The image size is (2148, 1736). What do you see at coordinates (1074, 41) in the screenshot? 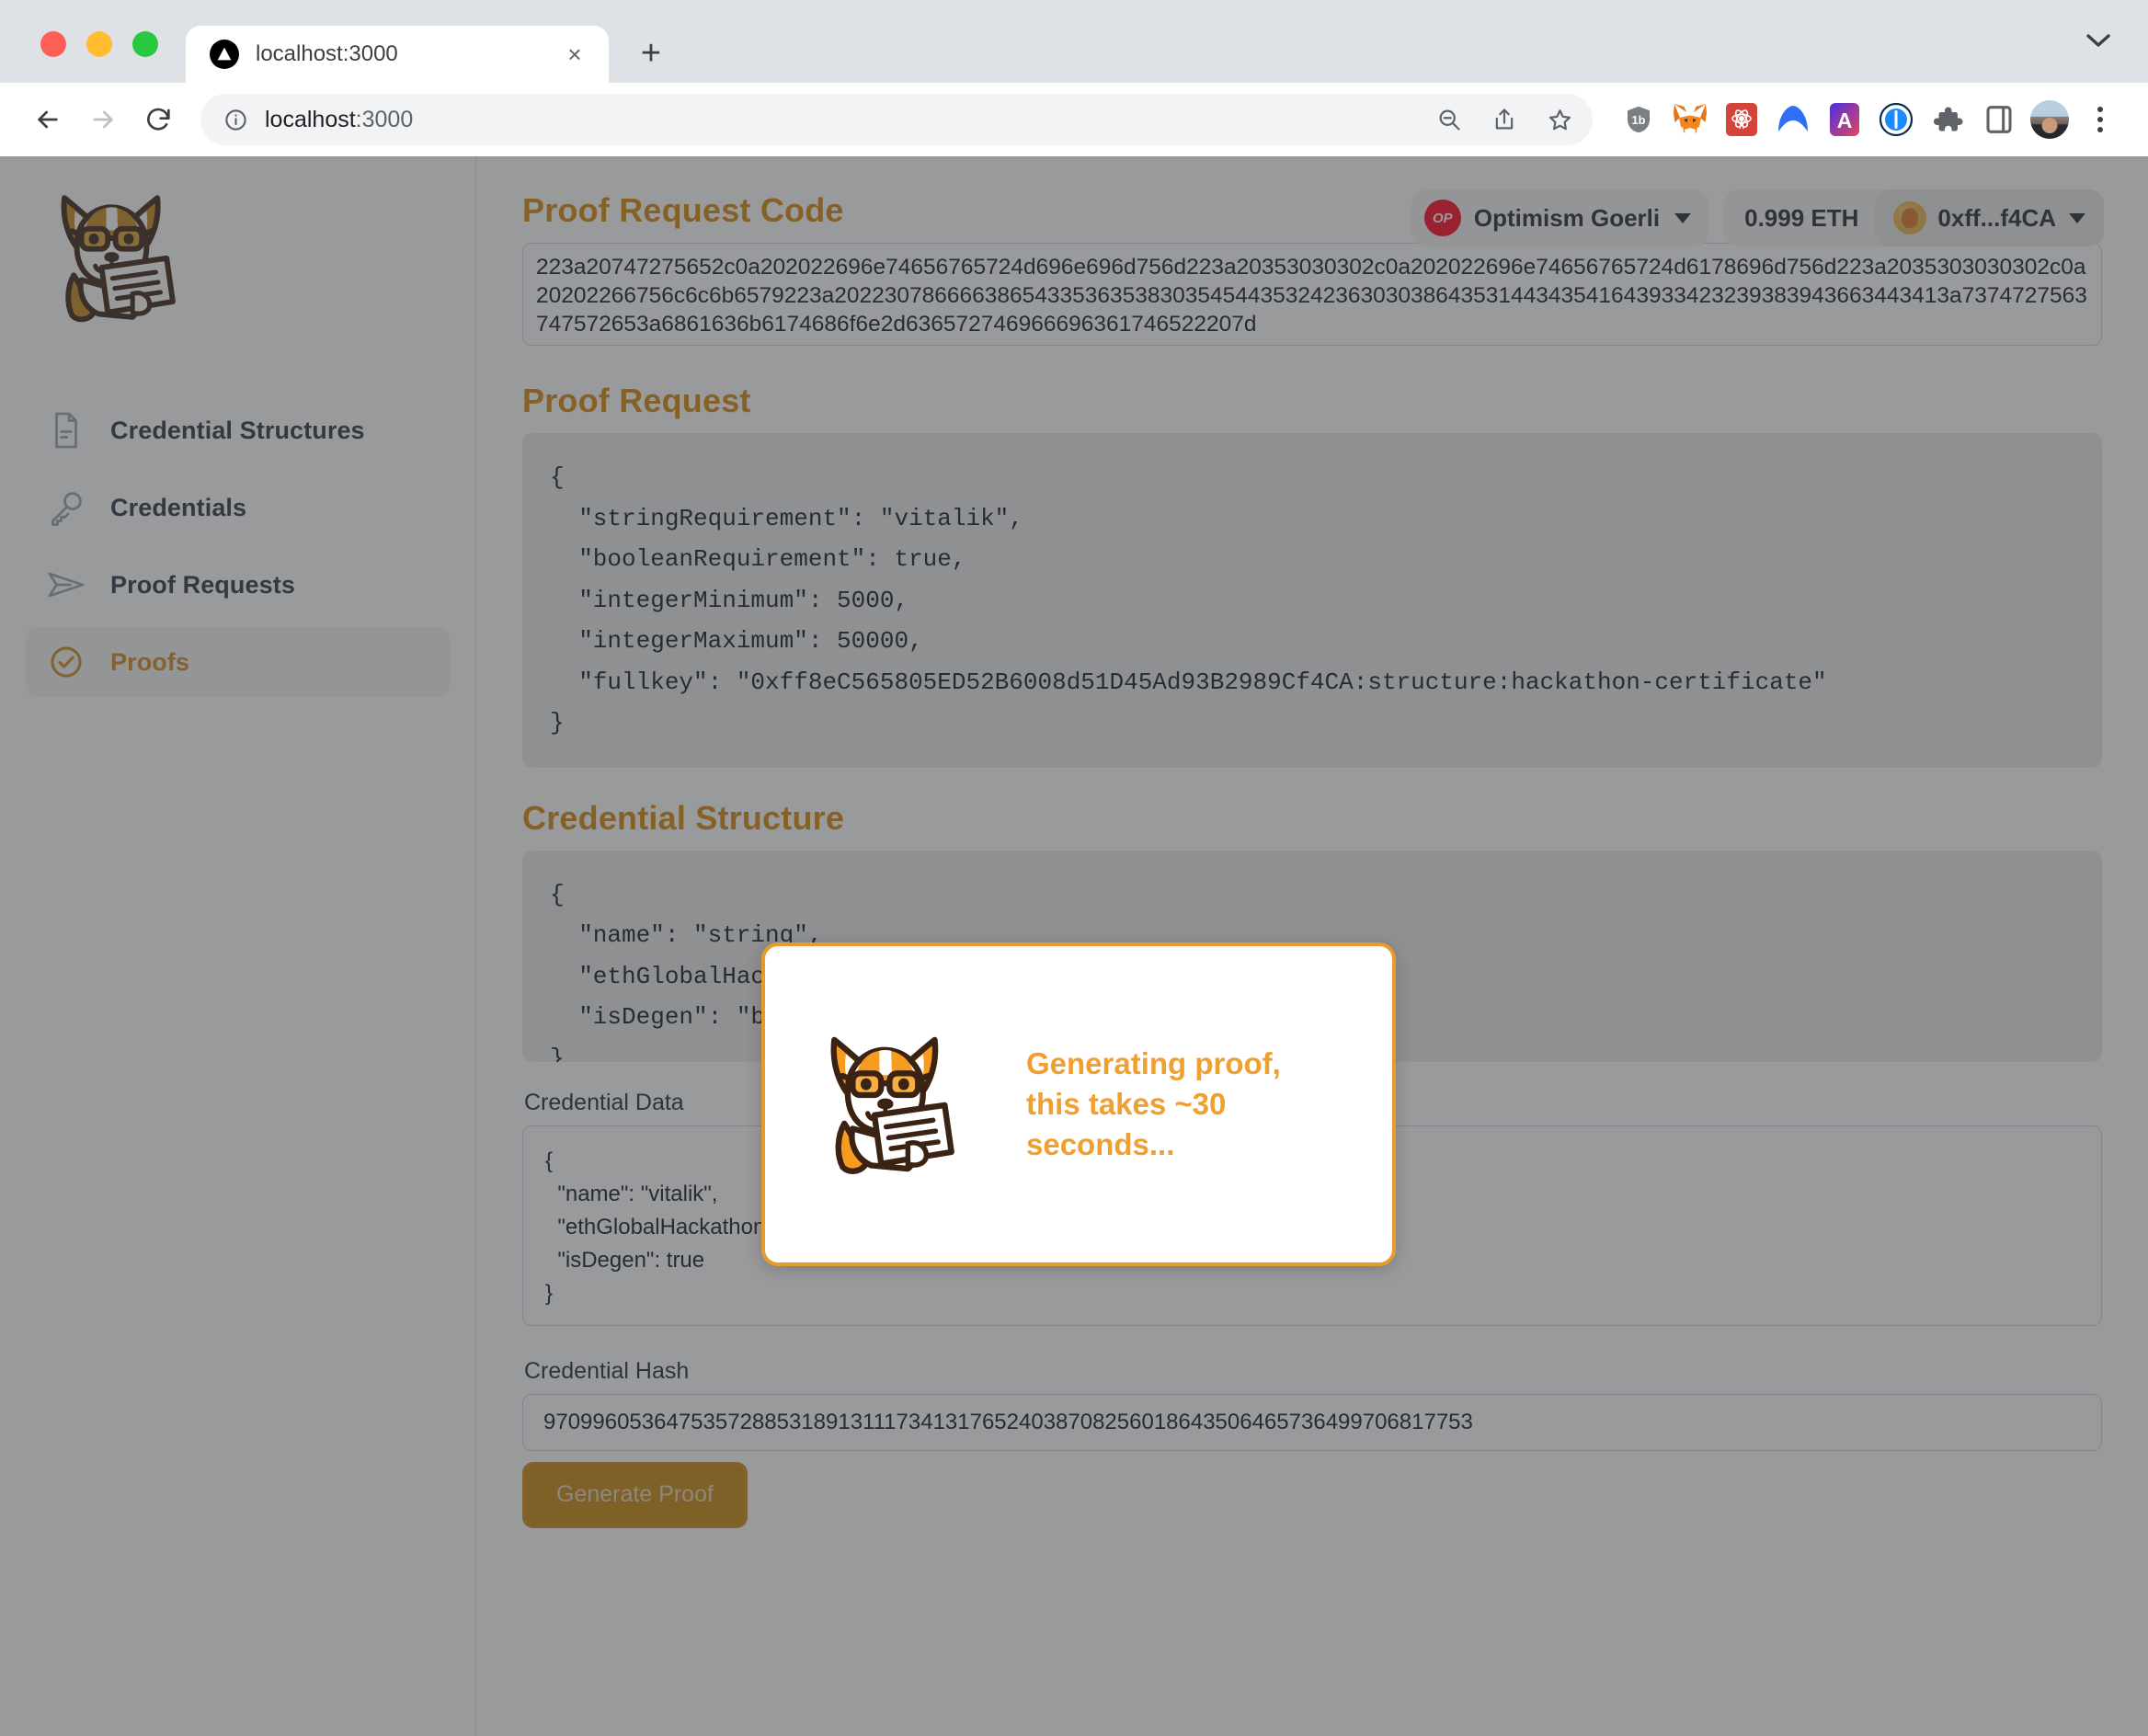
I see `browser-titlebar: localhost:3000 × +` at bounding box center [1074, 41].